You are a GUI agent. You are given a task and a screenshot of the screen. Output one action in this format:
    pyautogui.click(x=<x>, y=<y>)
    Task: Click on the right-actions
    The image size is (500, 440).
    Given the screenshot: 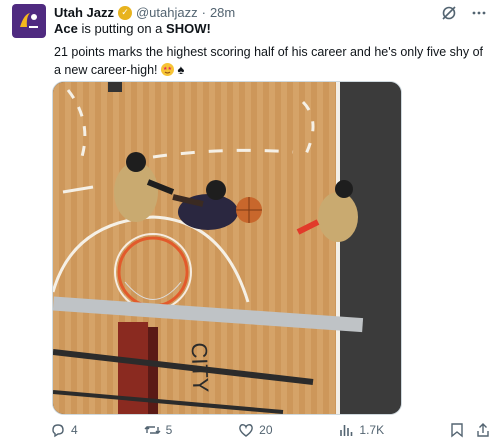 What is the action you would take?
    pyautogui.click(x=470, y=430)
    